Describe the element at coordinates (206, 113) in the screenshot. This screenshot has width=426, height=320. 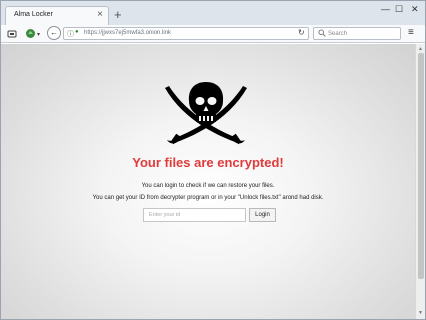
I see `jolly-roger-icon` at that location.